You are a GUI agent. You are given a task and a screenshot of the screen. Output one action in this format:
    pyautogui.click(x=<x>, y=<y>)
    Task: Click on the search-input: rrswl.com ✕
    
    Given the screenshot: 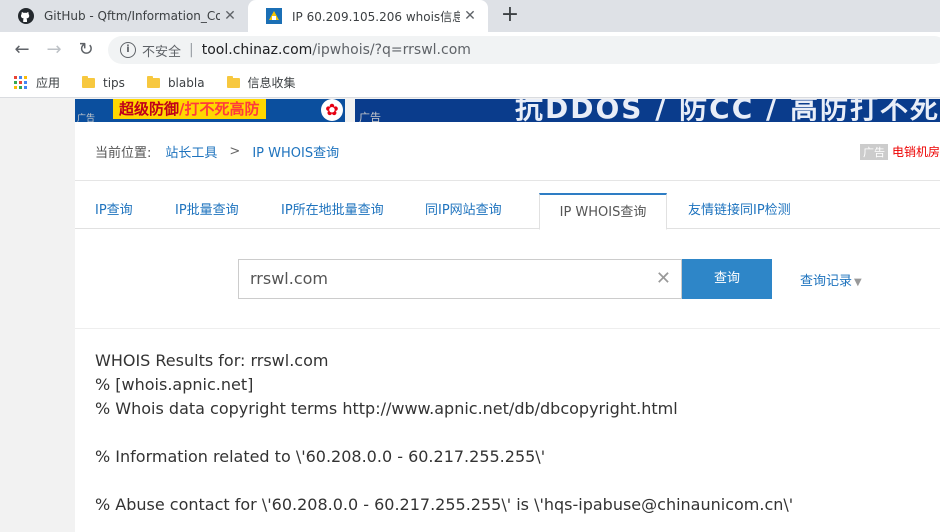 What is the action you would take?
    pyautogui.click(x=460, y=279)
    